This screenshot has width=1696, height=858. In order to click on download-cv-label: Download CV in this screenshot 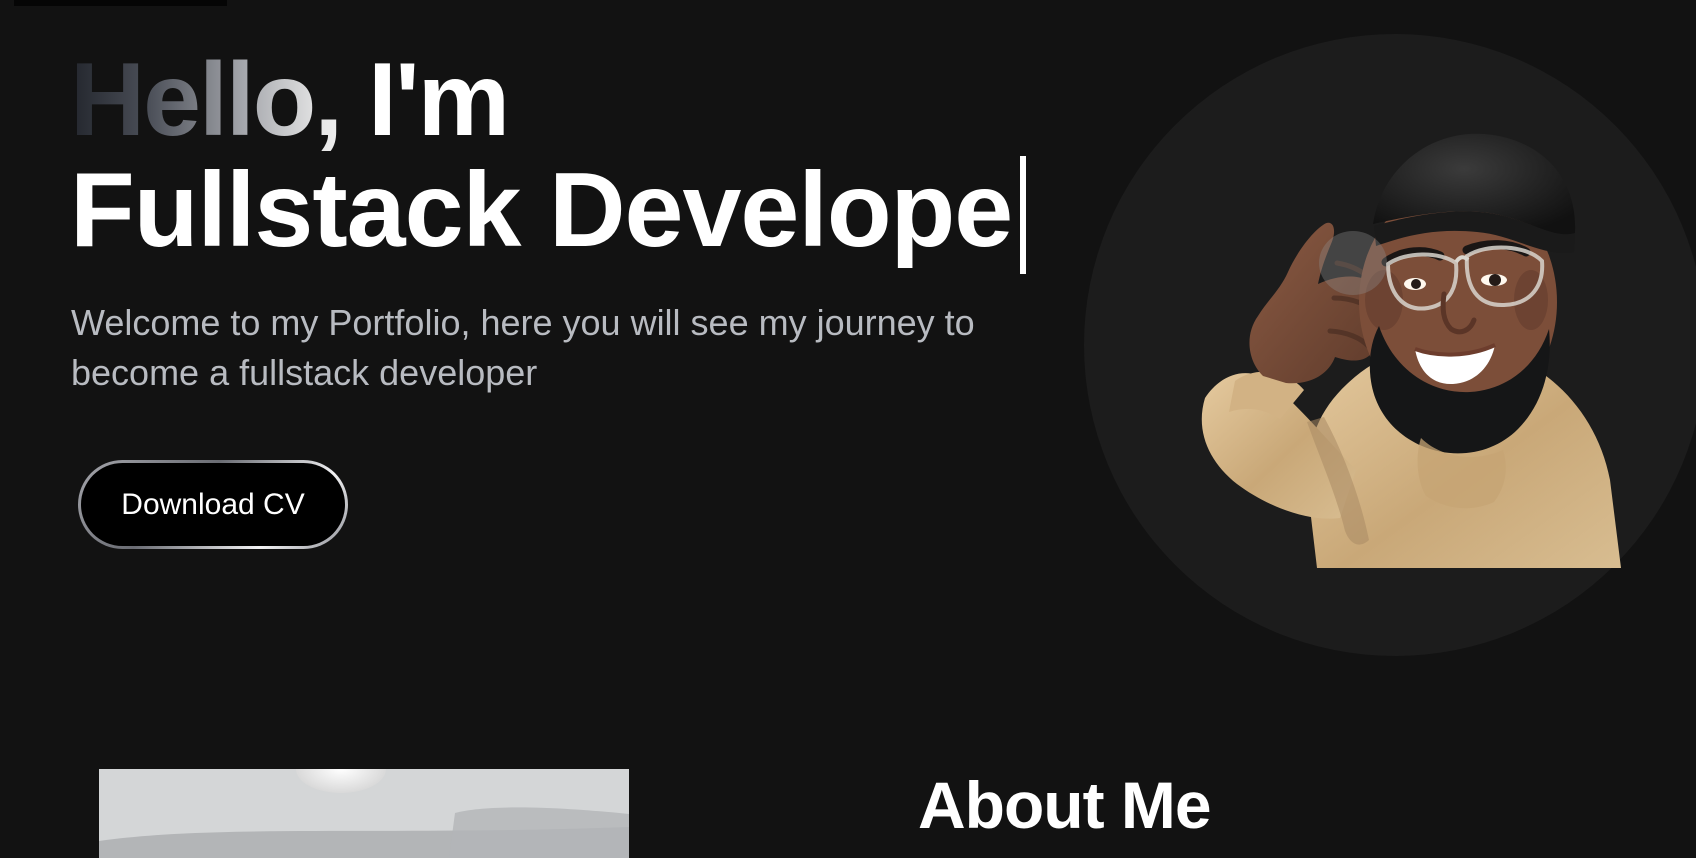, I will do `click(213, 504)`.